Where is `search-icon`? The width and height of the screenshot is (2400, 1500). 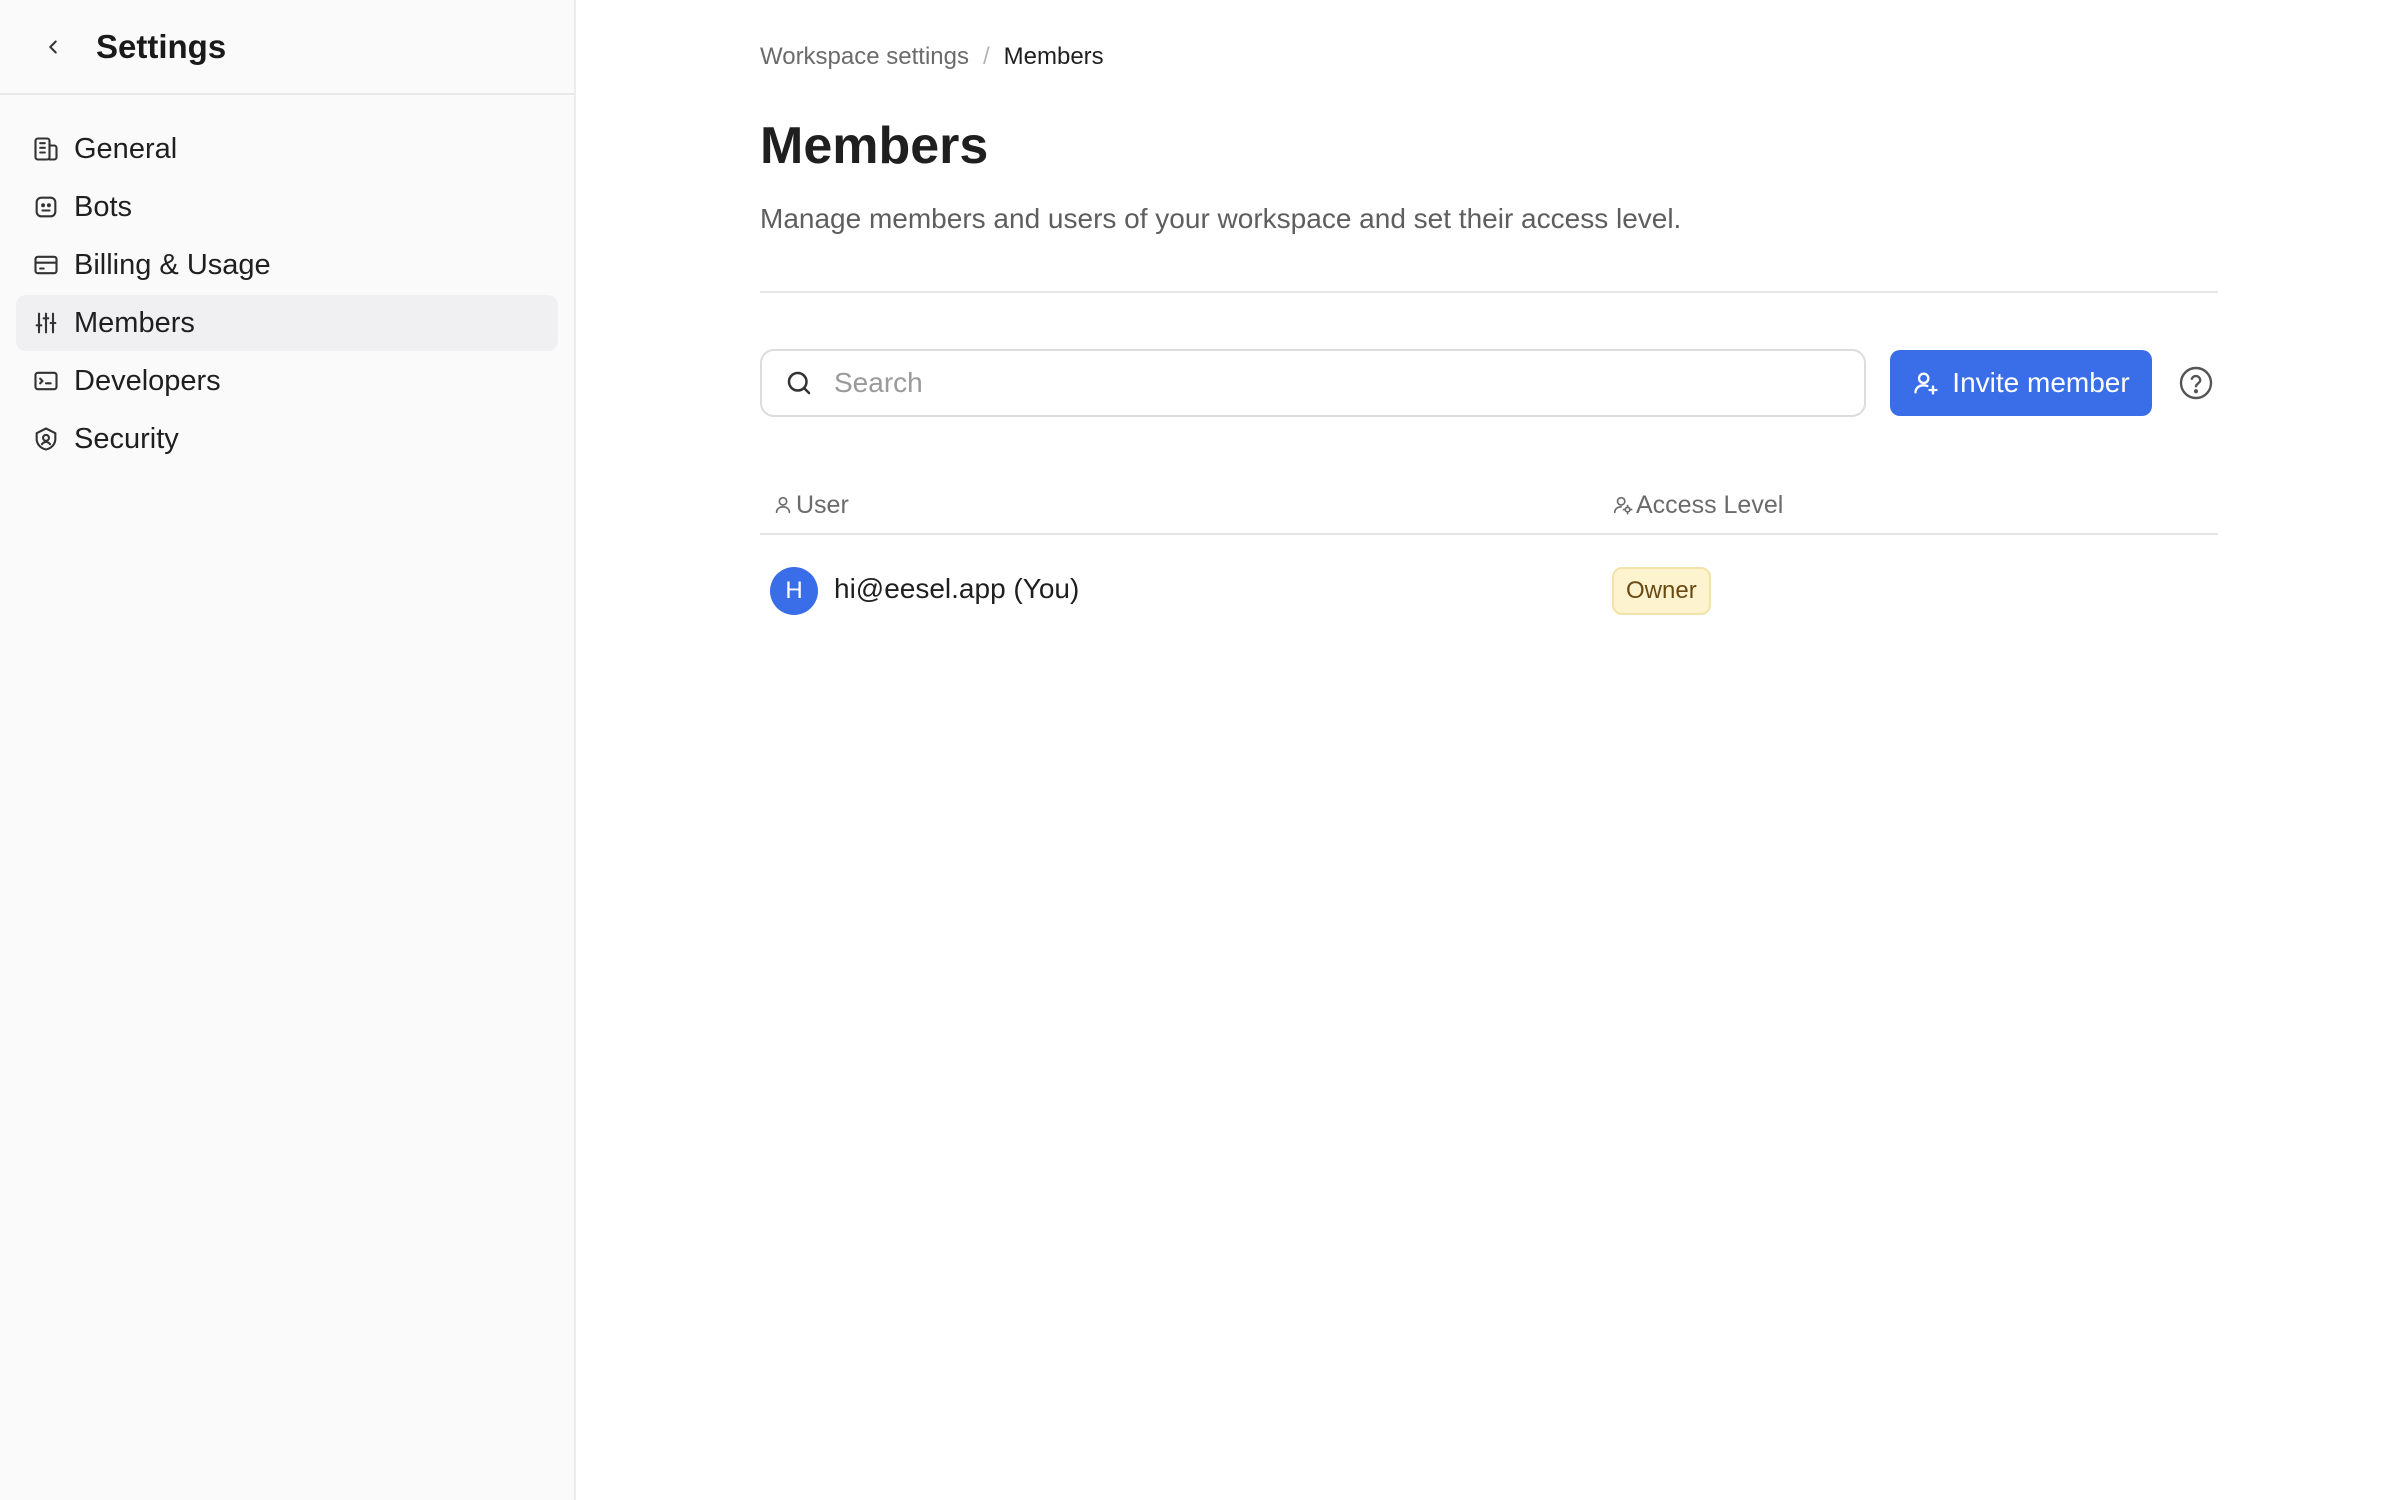 search-icon is located at coordinates (799, 383).